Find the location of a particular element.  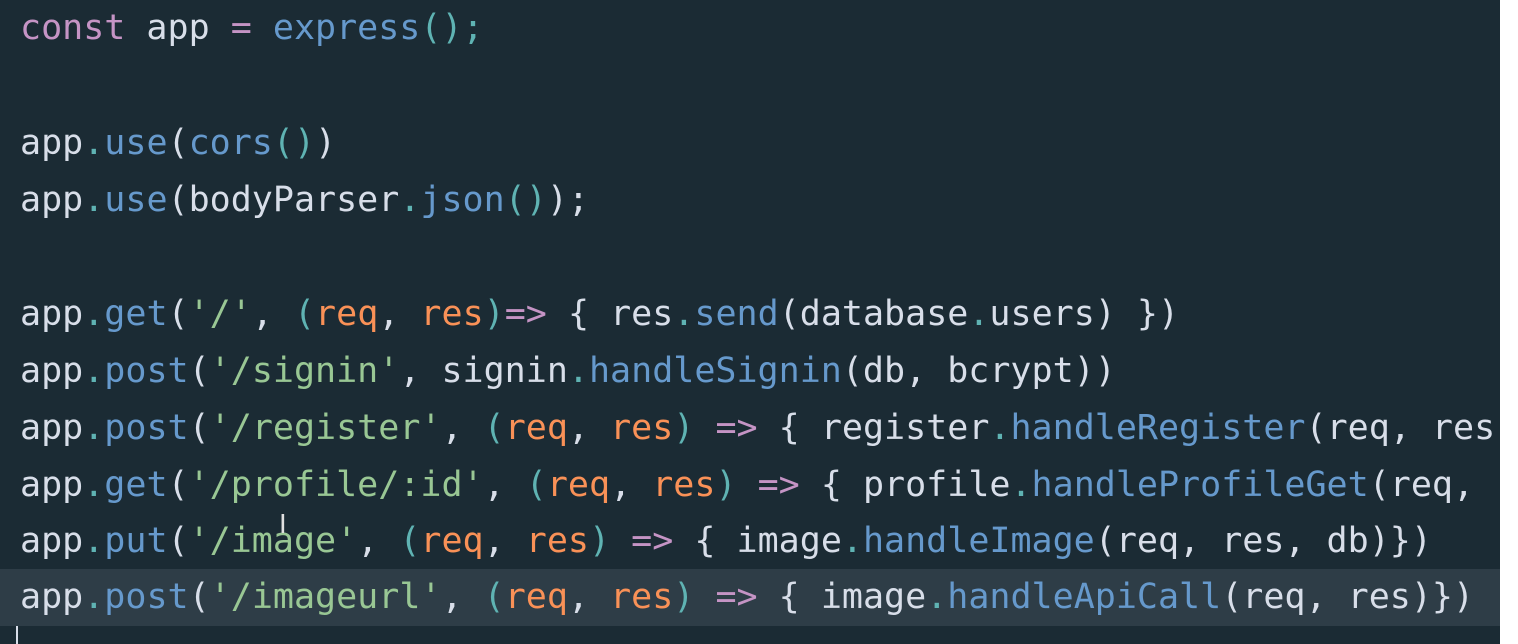

code-token: '/profile/:id' is located at coordinates (336, 485).